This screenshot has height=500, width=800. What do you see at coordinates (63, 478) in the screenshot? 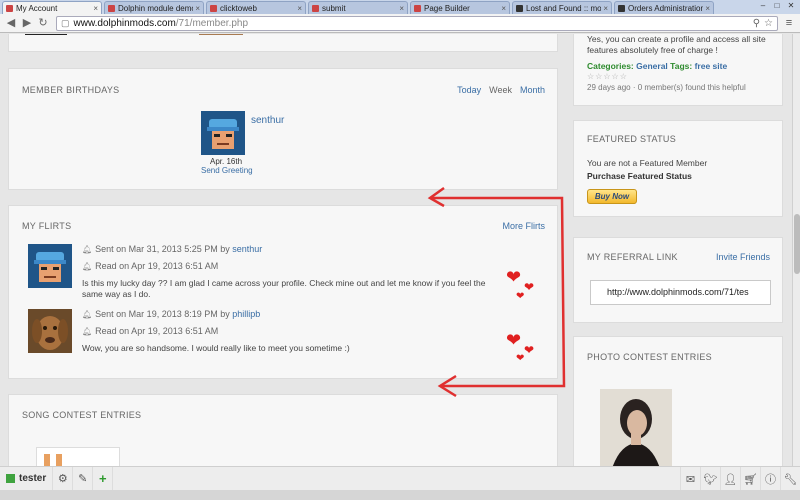
I see `gear-icon: ⚙` at bounding box center [63, 478].